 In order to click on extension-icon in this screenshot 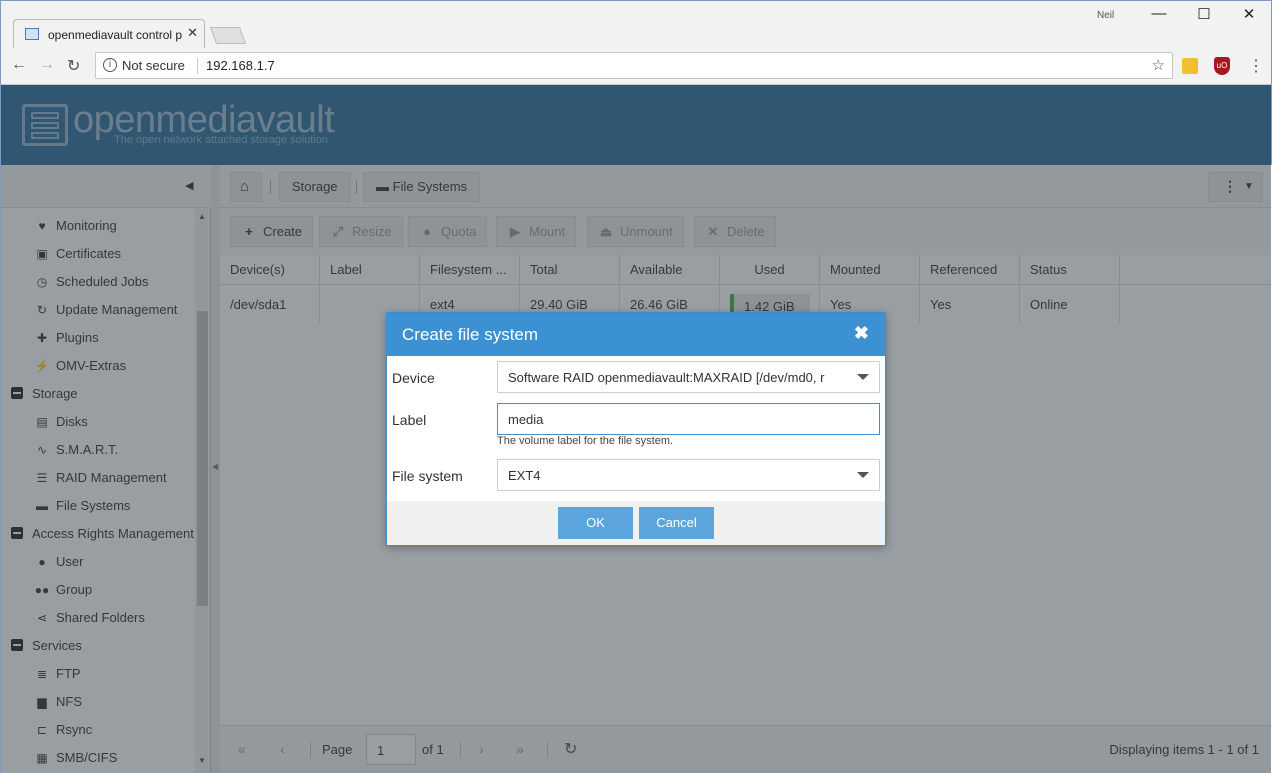, I will do `click(1190, 66)`.